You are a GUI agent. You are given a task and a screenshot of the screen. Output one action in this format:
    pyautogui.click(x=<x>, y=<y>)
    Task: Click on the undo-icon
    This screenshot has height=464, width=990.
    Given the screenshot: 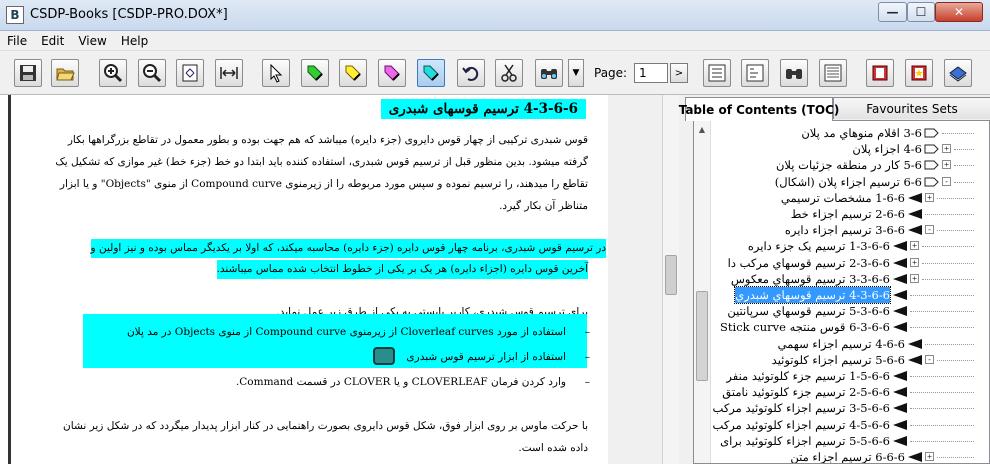 What is the action you would take?
    pyautogui.click(x=470, y=73)
    